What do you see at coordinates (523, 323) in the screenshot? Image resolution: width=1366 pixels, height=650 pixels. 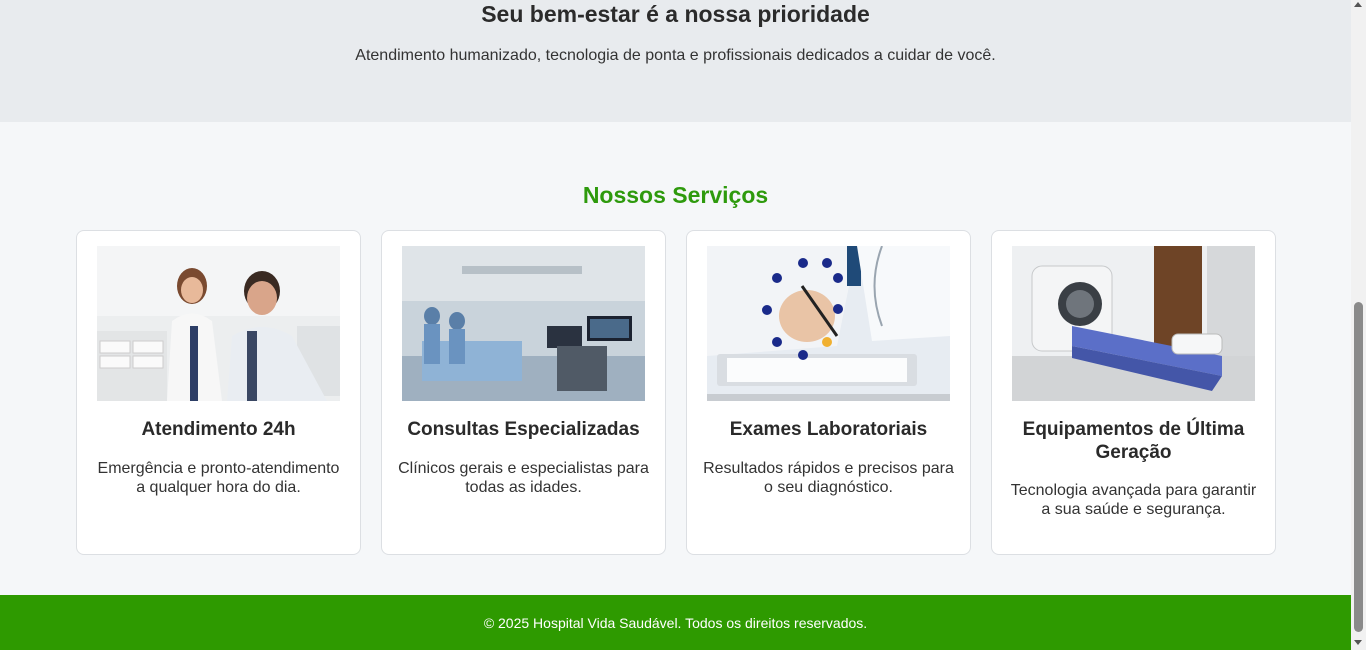 I see `operating-room-photo` at bounding box center [523, 323].